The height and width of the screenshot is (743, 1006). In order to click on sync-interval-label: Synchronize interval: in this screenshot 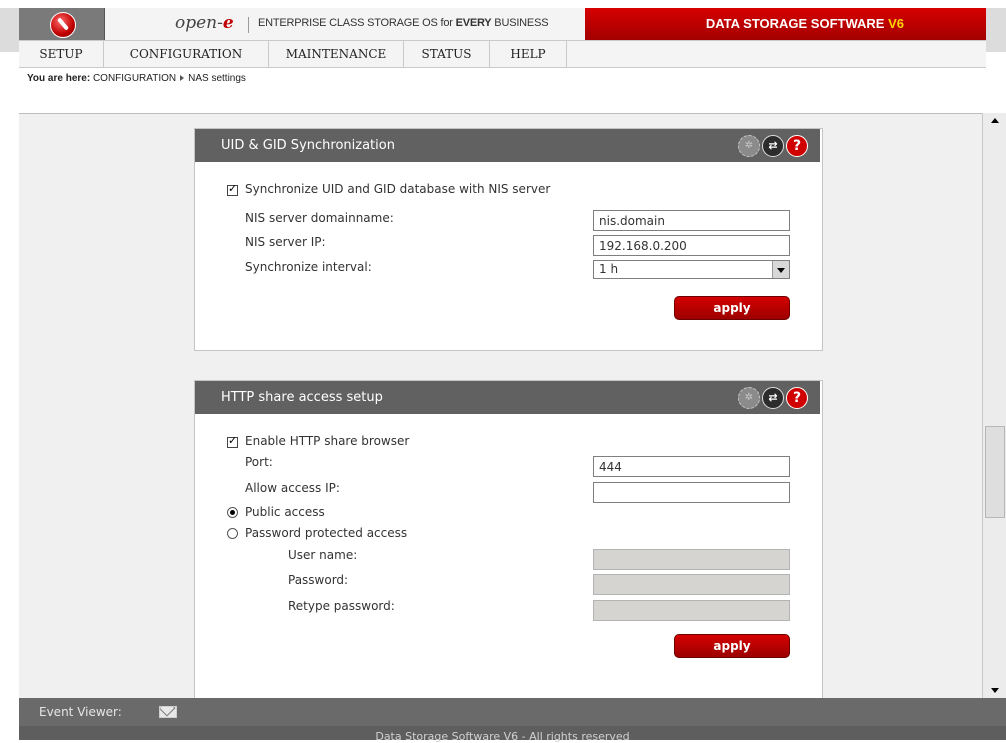, I will do `click(308, 267)`.